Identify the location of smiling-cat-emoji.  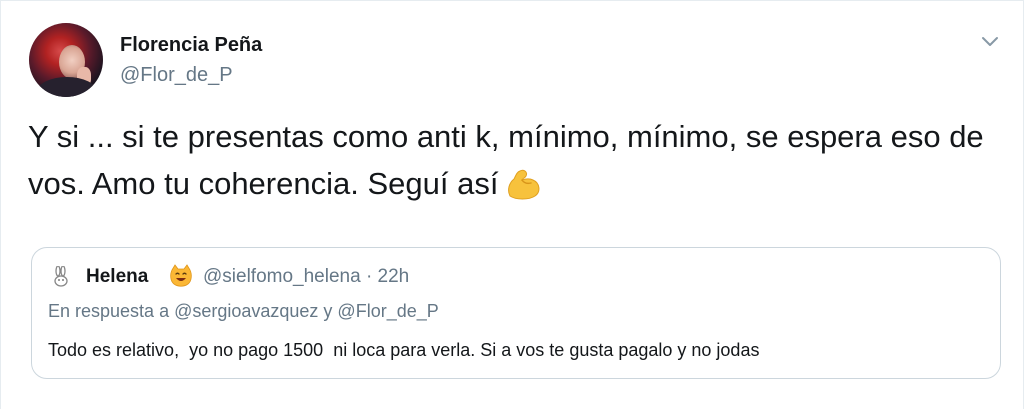
(181, 276).